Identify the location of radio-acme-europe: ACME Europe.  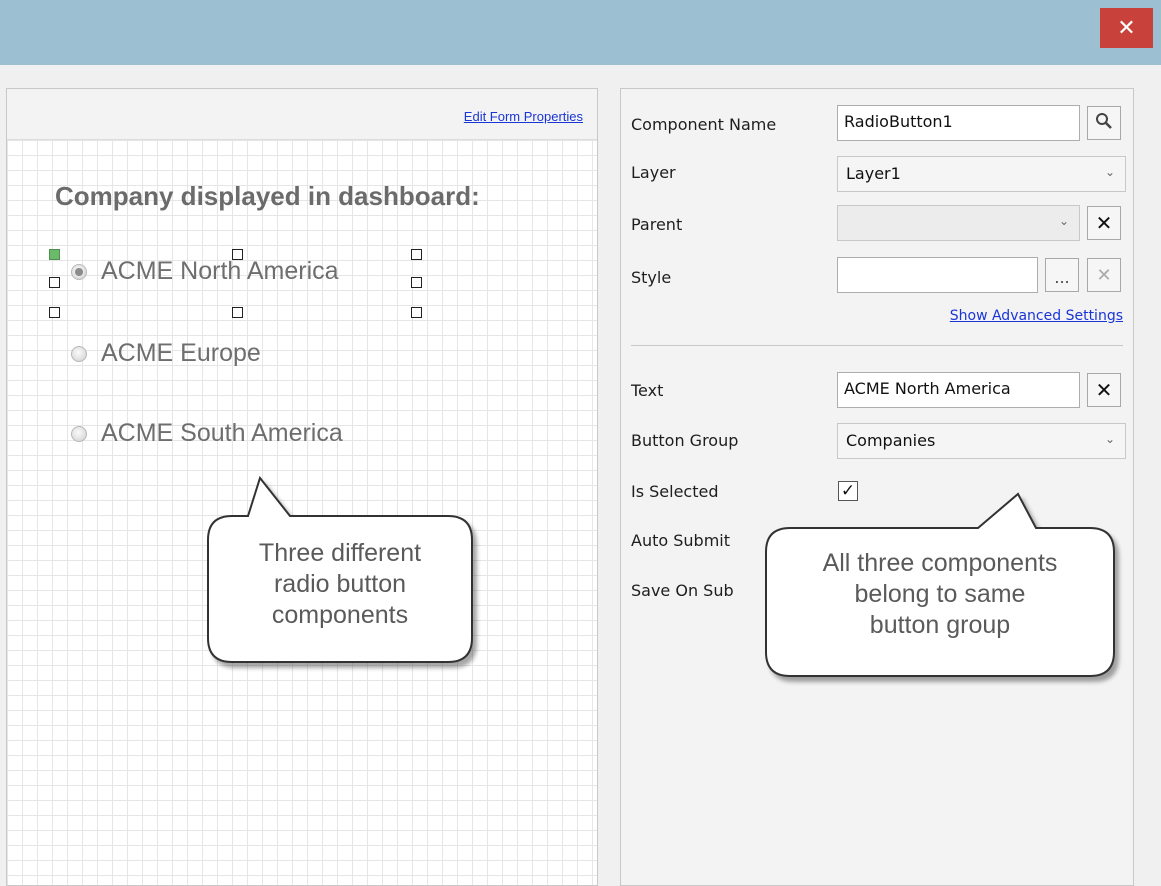
(166, 353).